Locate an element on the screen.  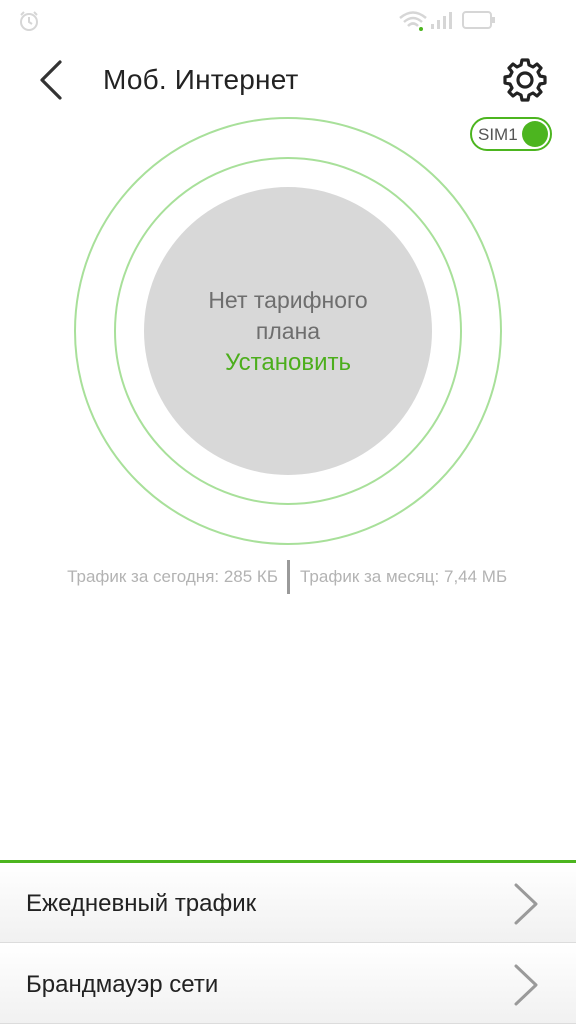
alarm-icon is located at coordinates (29, 21).